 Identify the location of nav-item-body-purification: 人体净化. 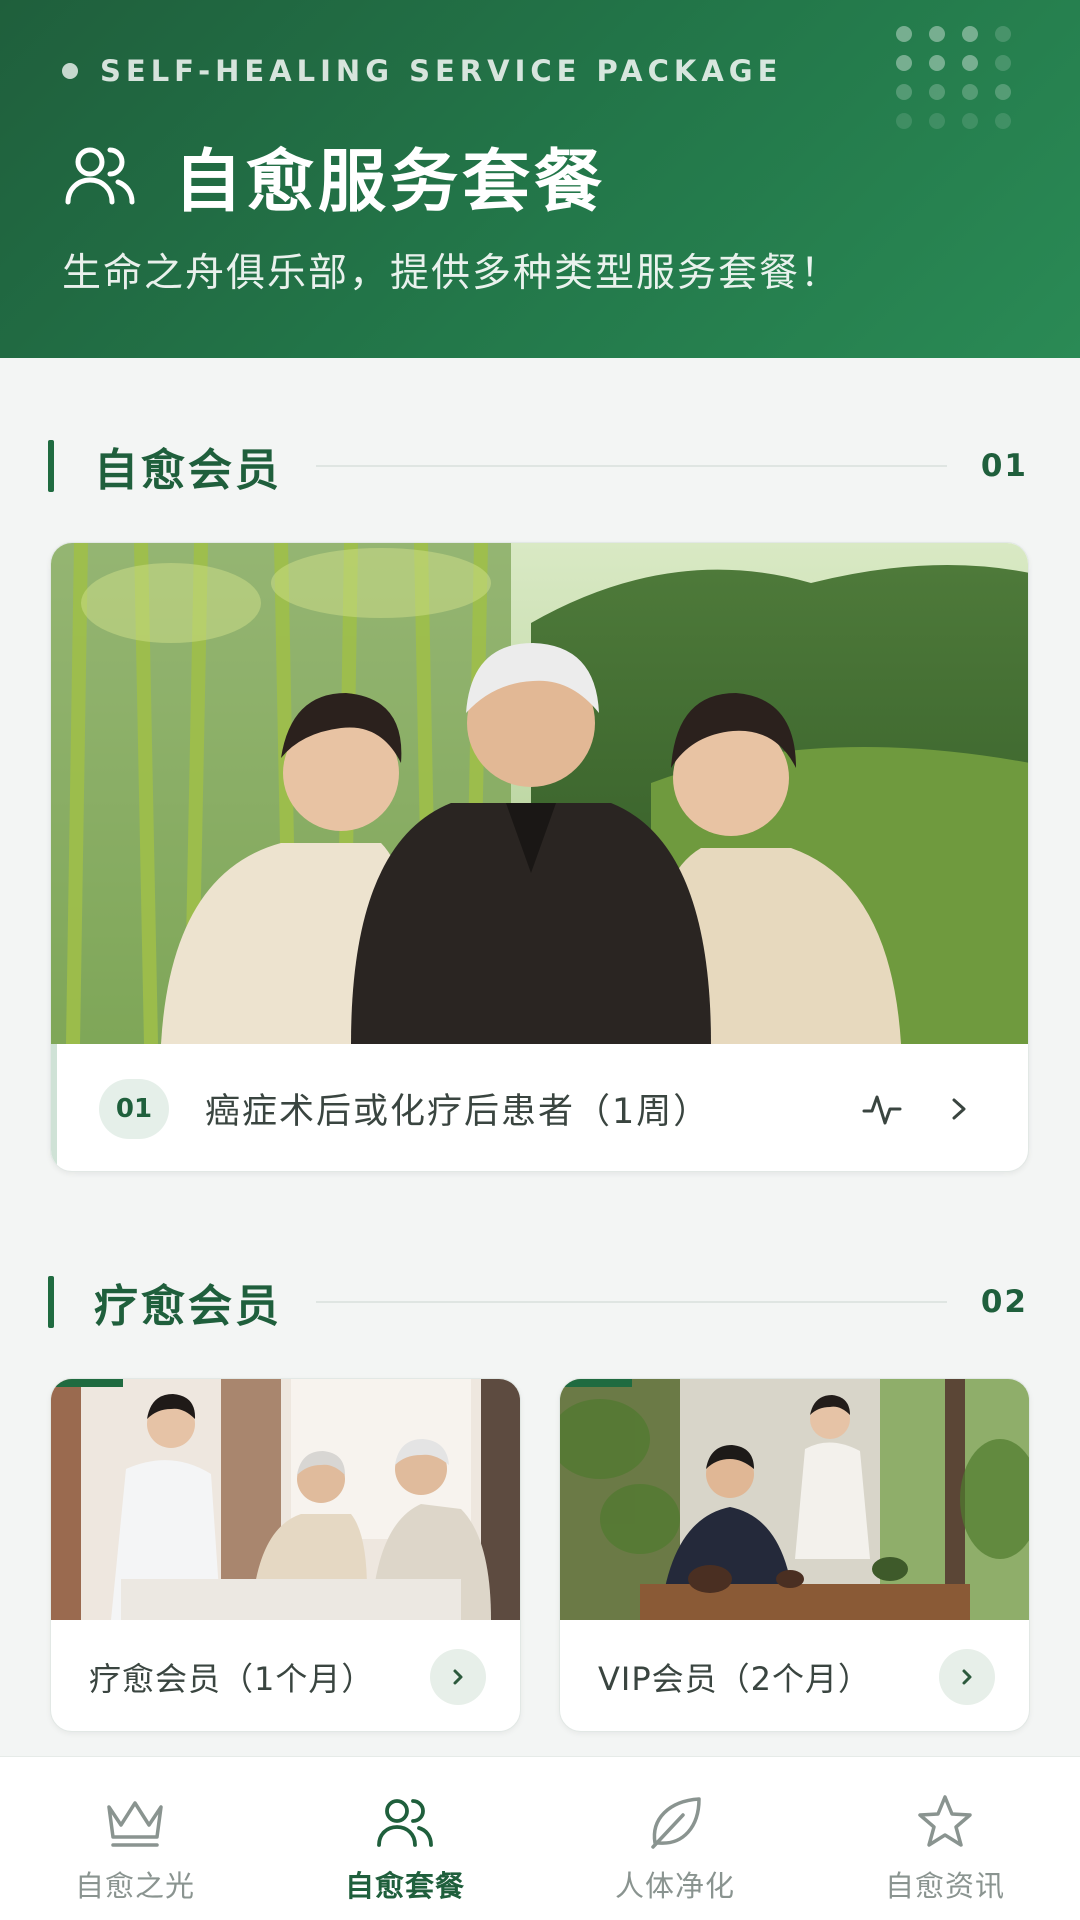
(675, 1838).